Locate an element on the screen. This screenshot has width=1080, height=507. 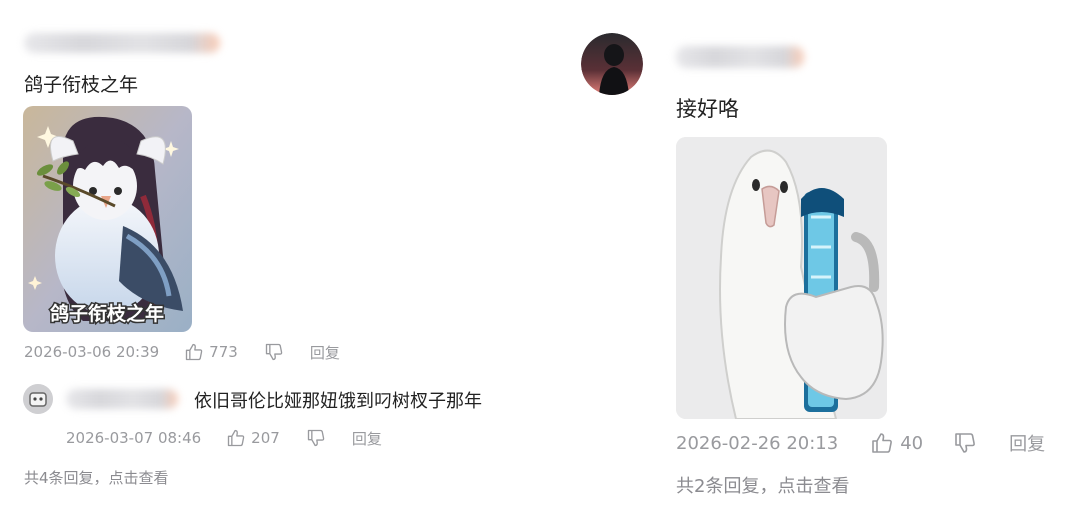
reply-username-blurred is located at coordinates (122, 399).